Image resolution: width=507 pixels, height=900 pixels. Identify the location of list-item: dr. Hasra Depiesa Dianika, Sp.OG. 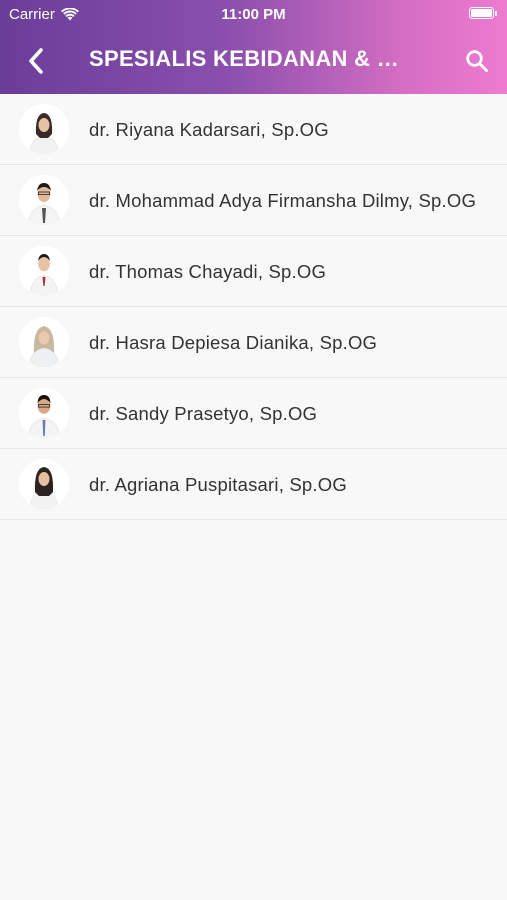
(253, 342).